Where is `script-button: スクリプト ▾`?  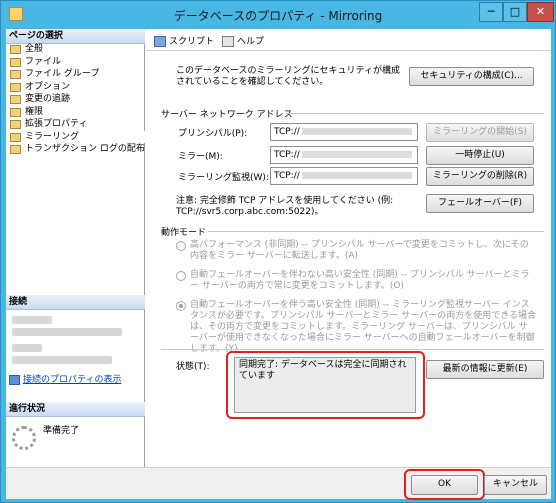
script-button: スクリプト ▾ is located at coordinates (190, 40).